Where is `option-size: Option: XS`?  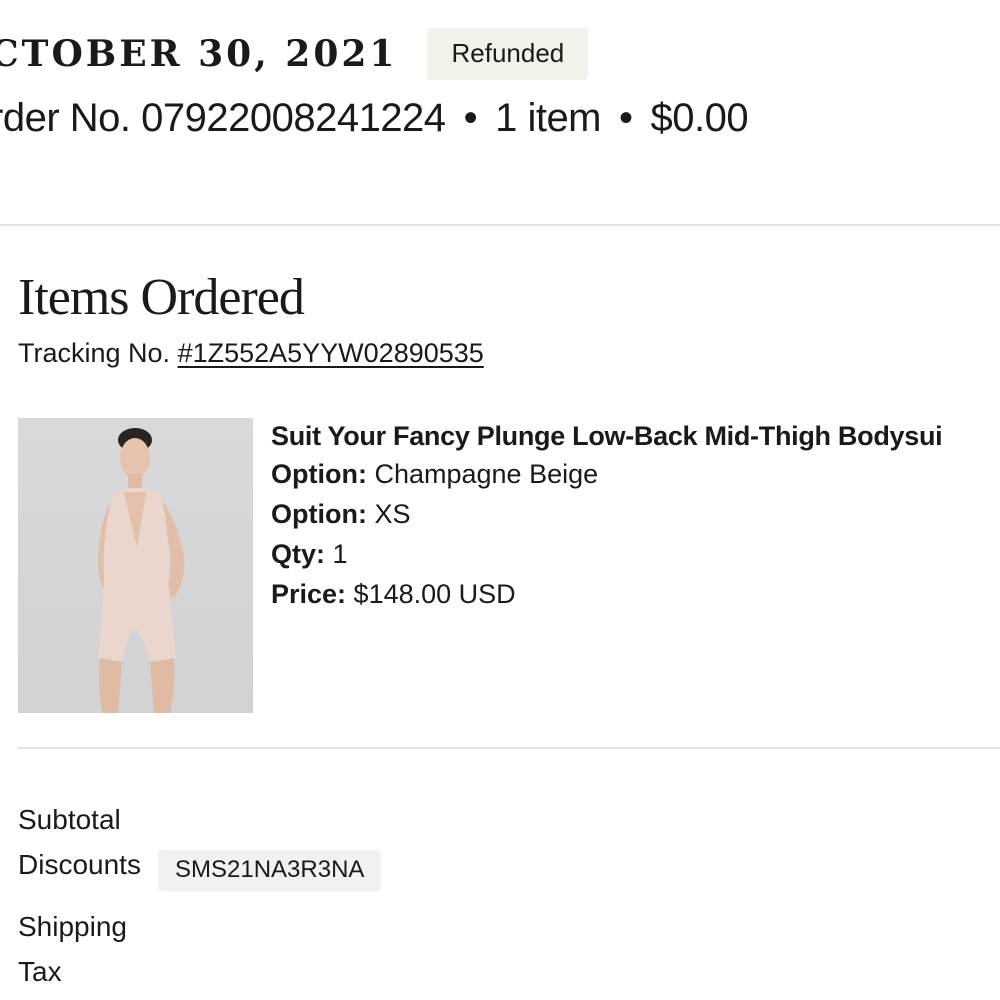
option-size: Option: XS is located at coordinates (606, 514).